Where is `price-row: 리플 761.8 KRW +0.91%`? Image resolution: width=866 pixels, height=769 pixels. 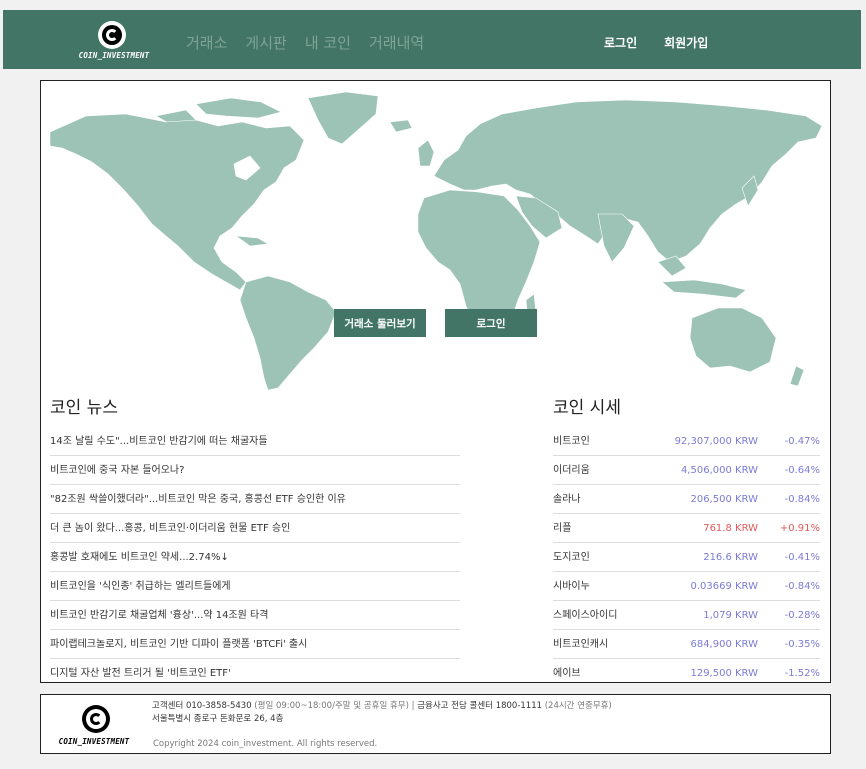
price-row: 리플 761.8 KRW +0.91% is located at coordinates (686, 528).